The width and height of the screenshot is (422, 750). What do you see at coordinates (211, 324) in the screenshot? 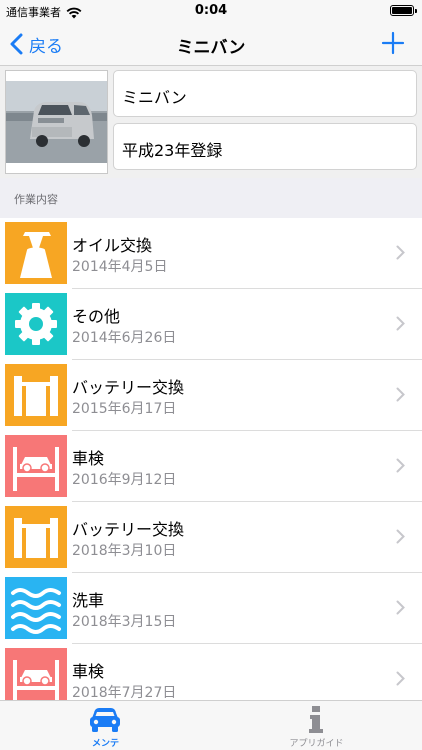
I see `list-item: その他 2014年6月26日` at bounding box center [211, 324].